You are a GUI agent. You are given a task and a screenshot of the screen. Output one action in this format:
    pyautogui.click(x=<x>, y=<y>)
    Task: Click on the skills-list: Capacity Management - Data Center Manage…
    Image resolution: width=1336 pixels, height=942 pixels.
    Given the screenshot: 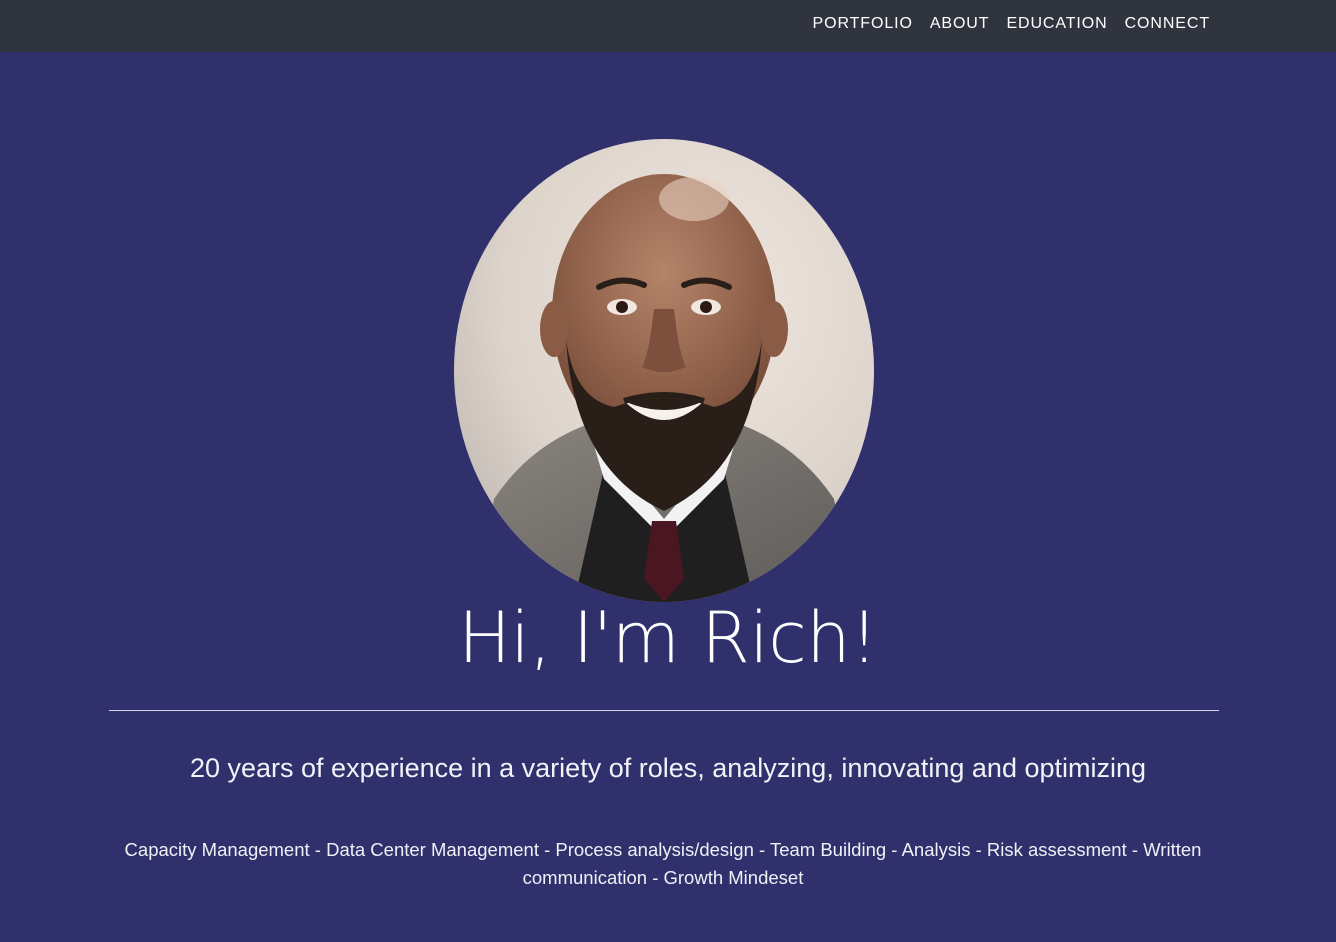 What is the action you would take?
    pyautogui.click(x=663, y=863)
    